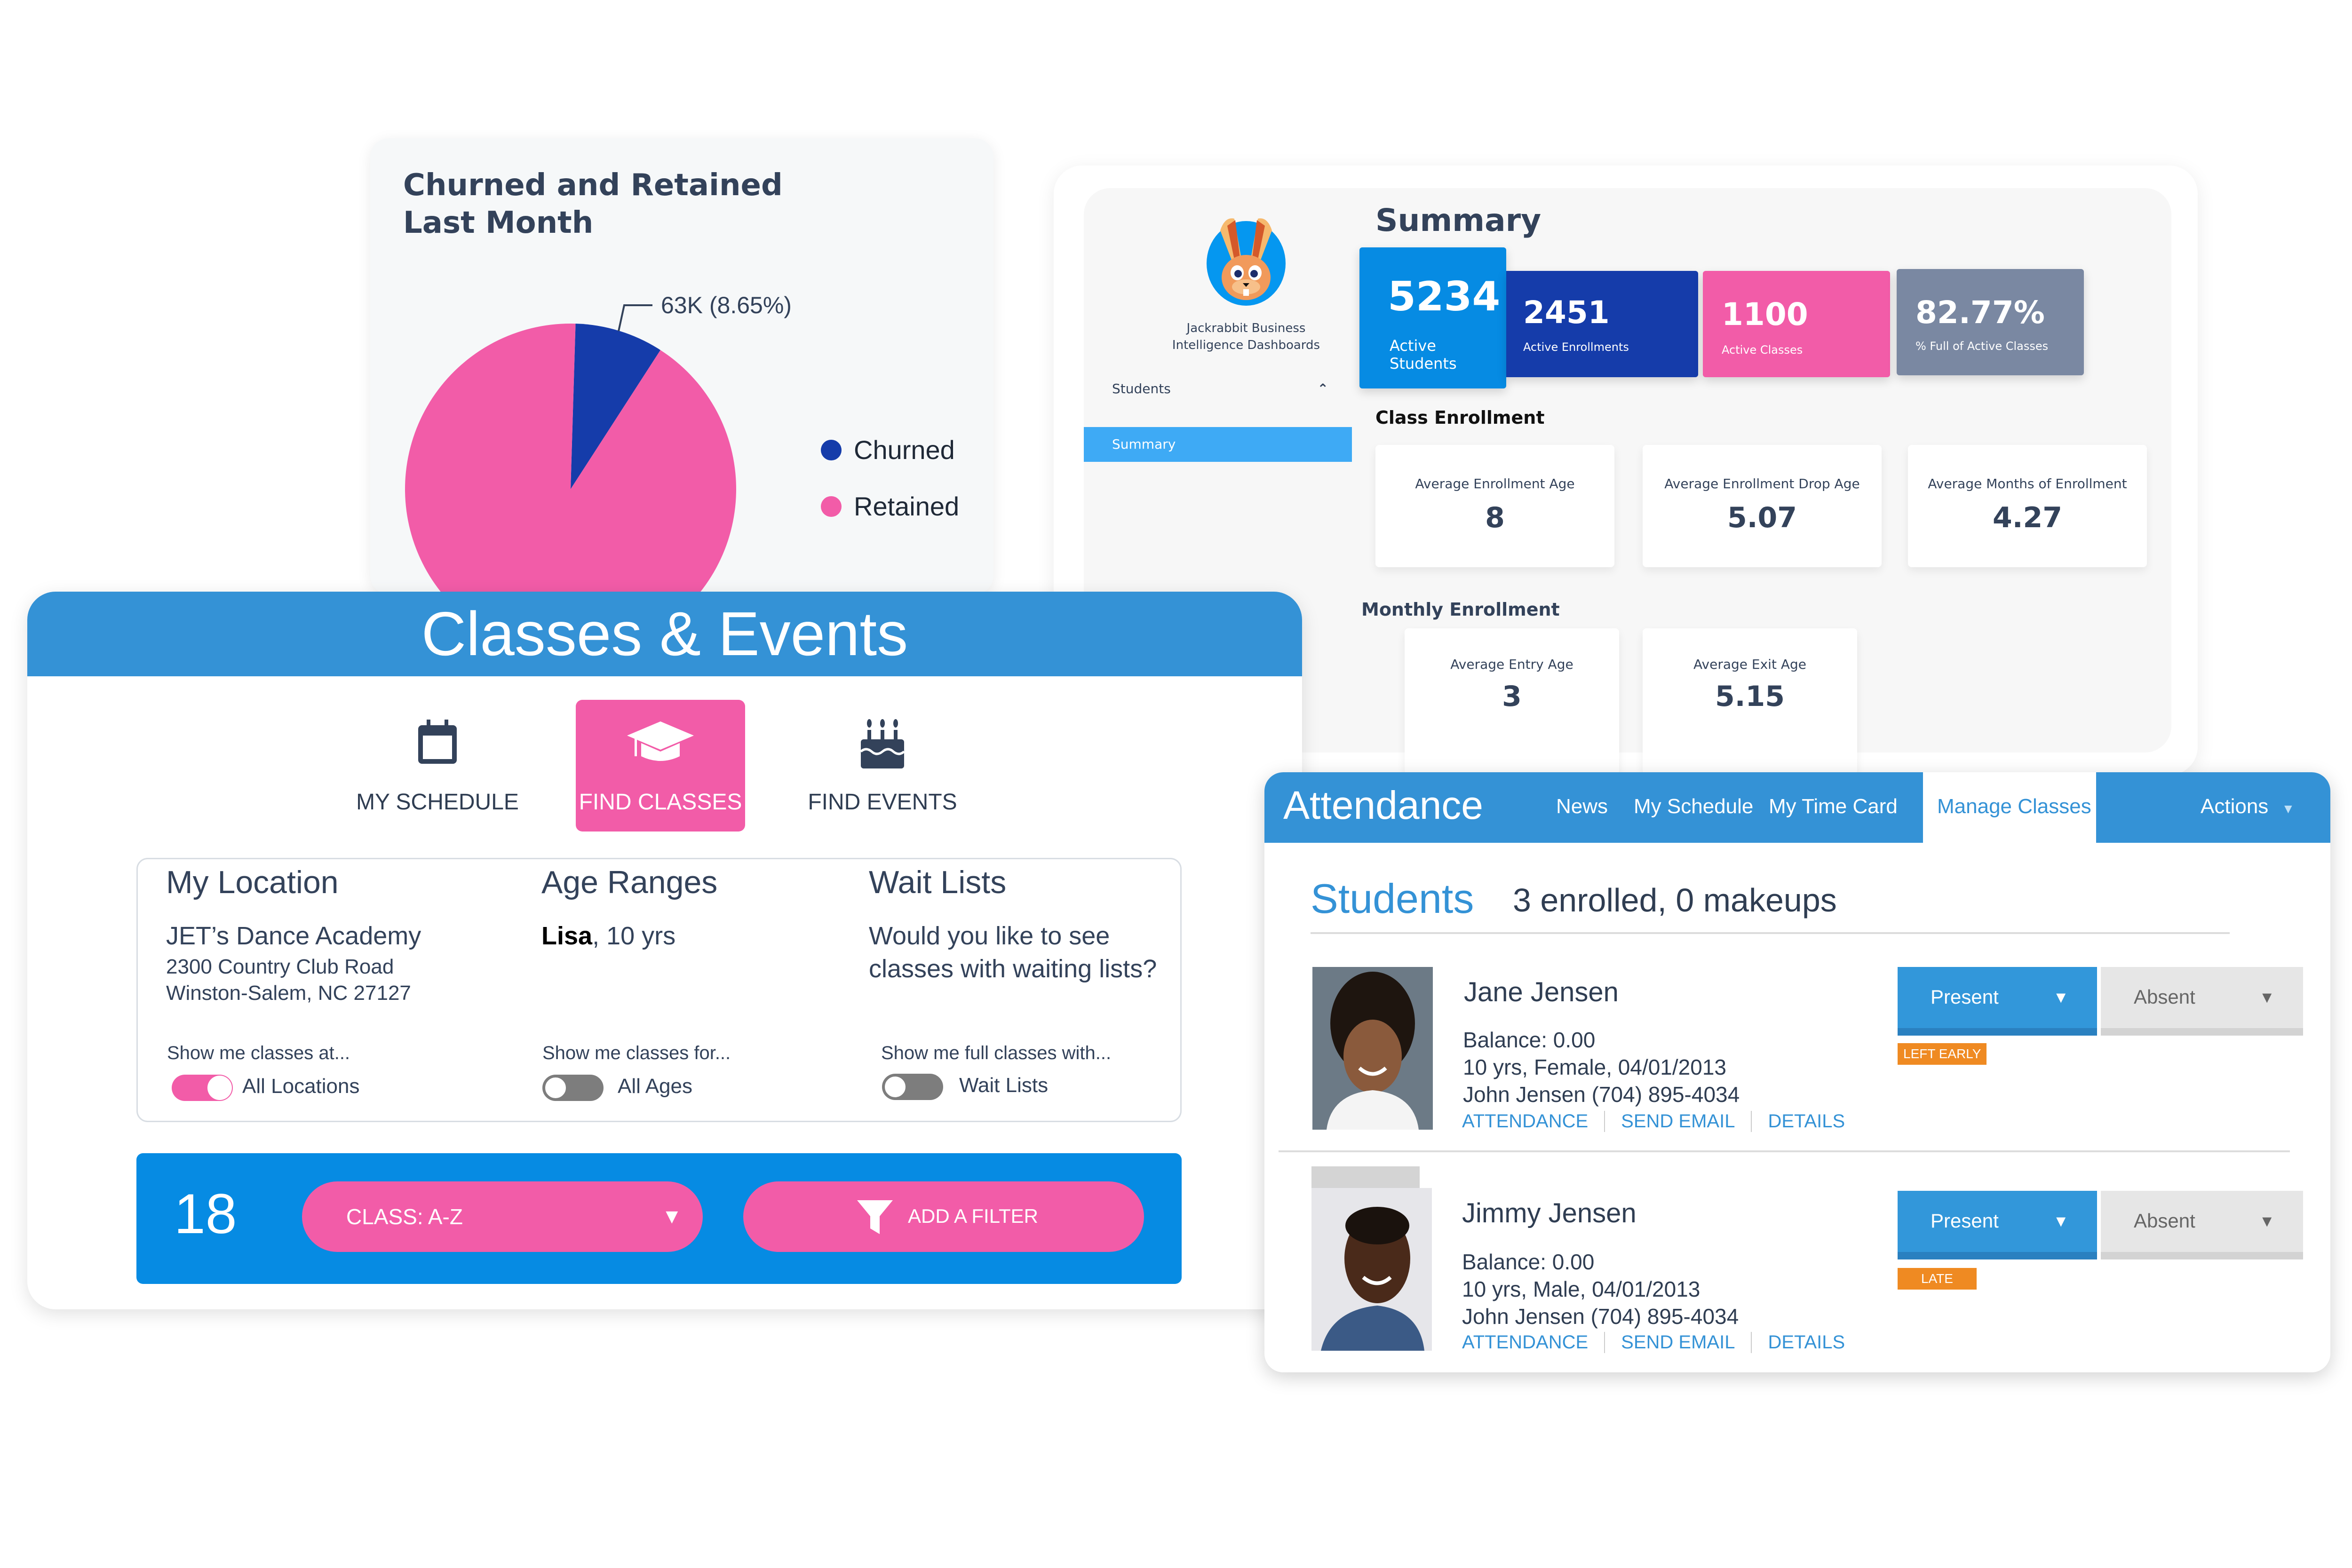  Describe the element at coordinates (1566, 312) in the screenshot. I see `kpi-value: 2451` at that location.